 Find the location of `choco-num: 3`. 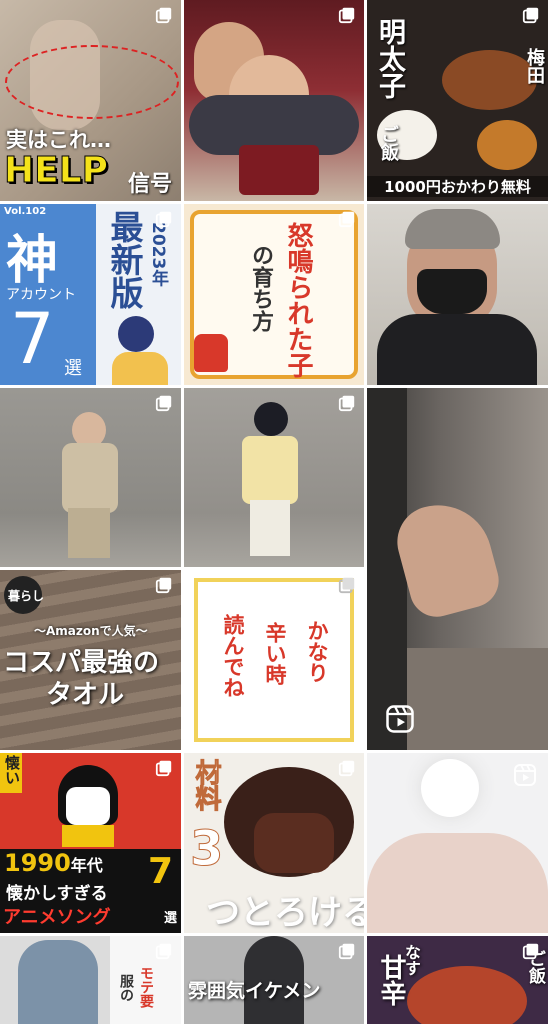

choco-num: 3 is located at coordinates (206, 849).